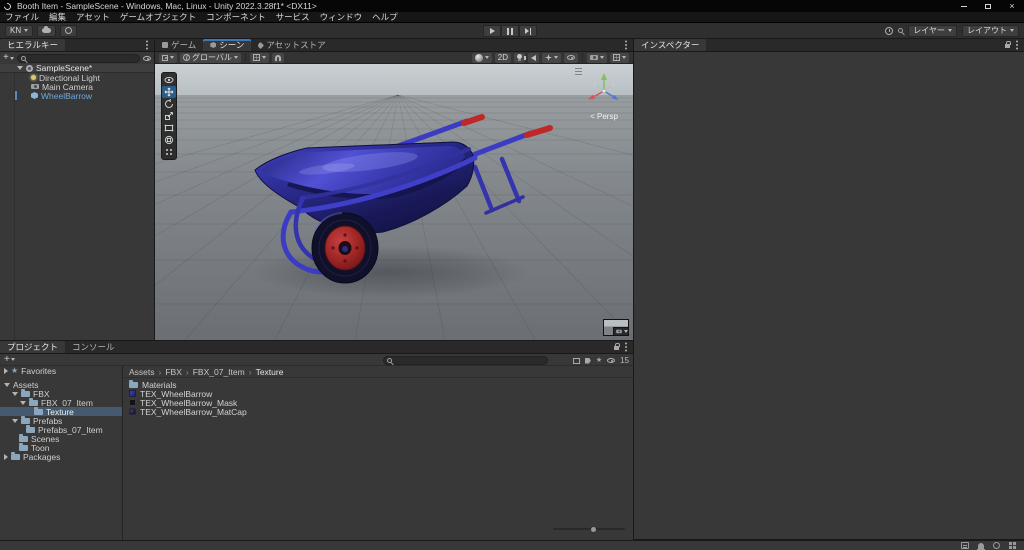 The height and width of the screenshot is (550, 1024). I want to click on grid-snap-dropdown, so click(259, 57).